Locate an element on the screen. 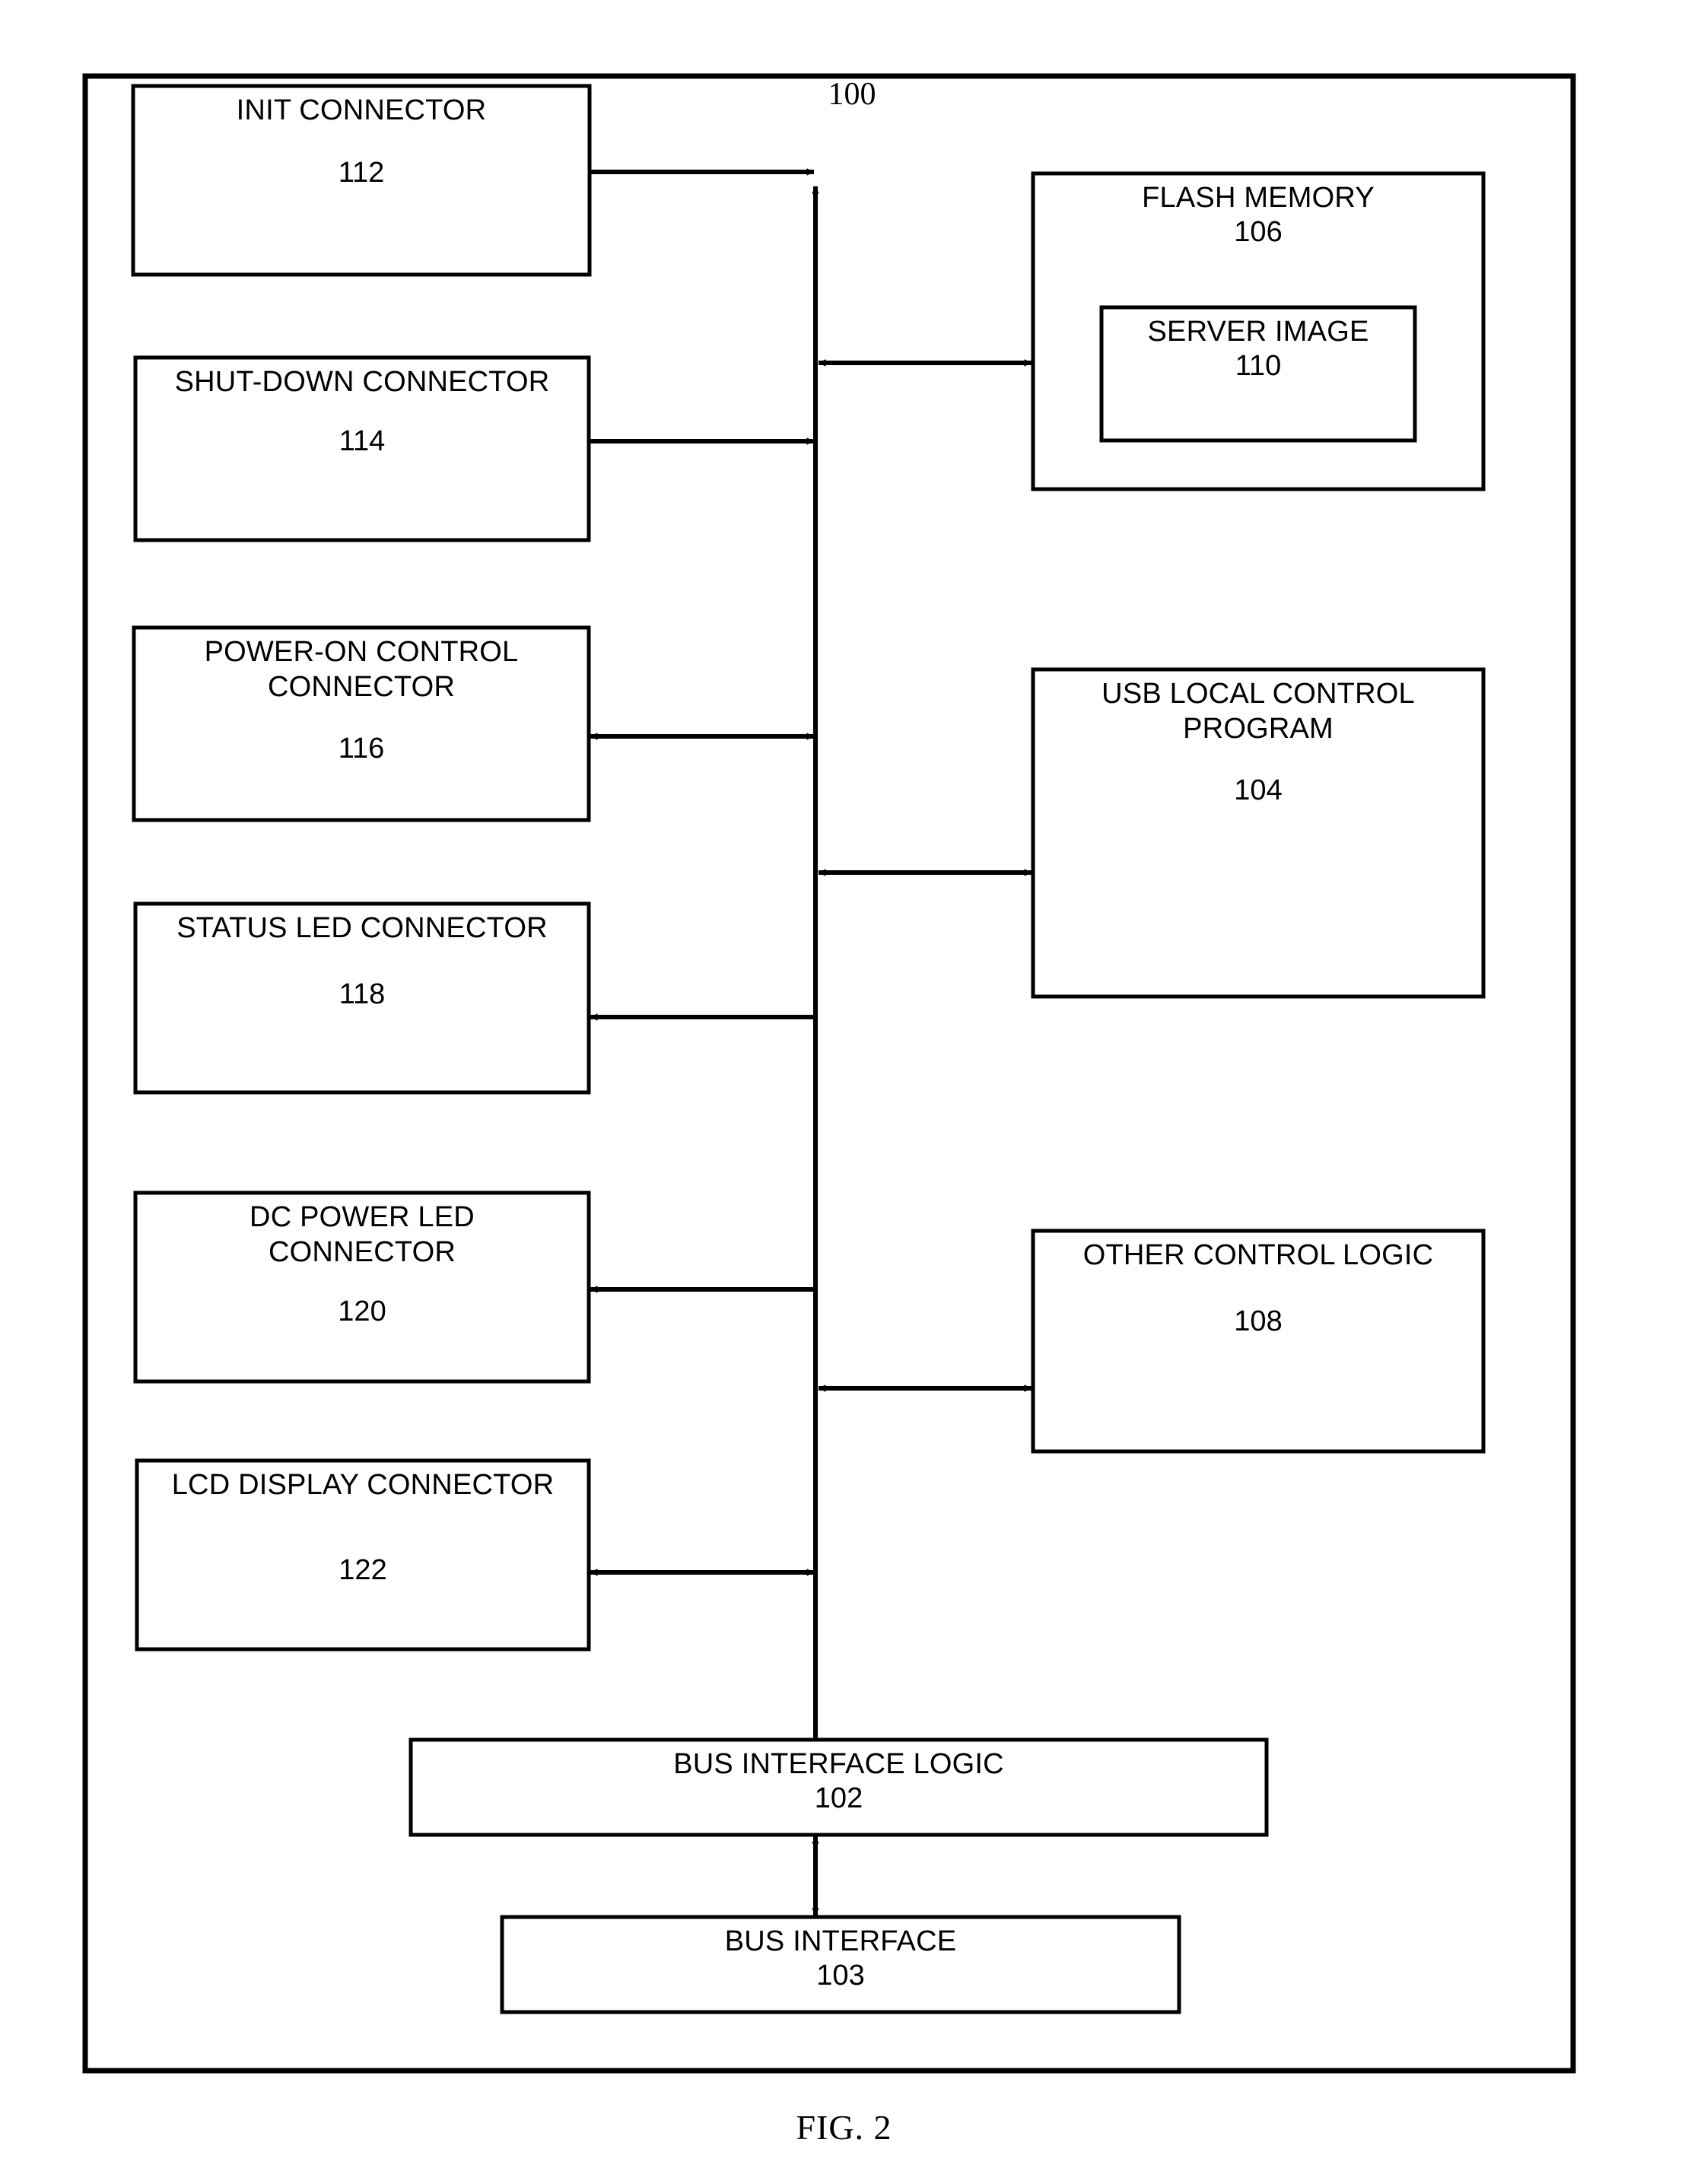 Image resolution: width=1688 pixels, height=2184 pixels. other-control-logic-number: 108 is located at coordinates (1258, 1321).